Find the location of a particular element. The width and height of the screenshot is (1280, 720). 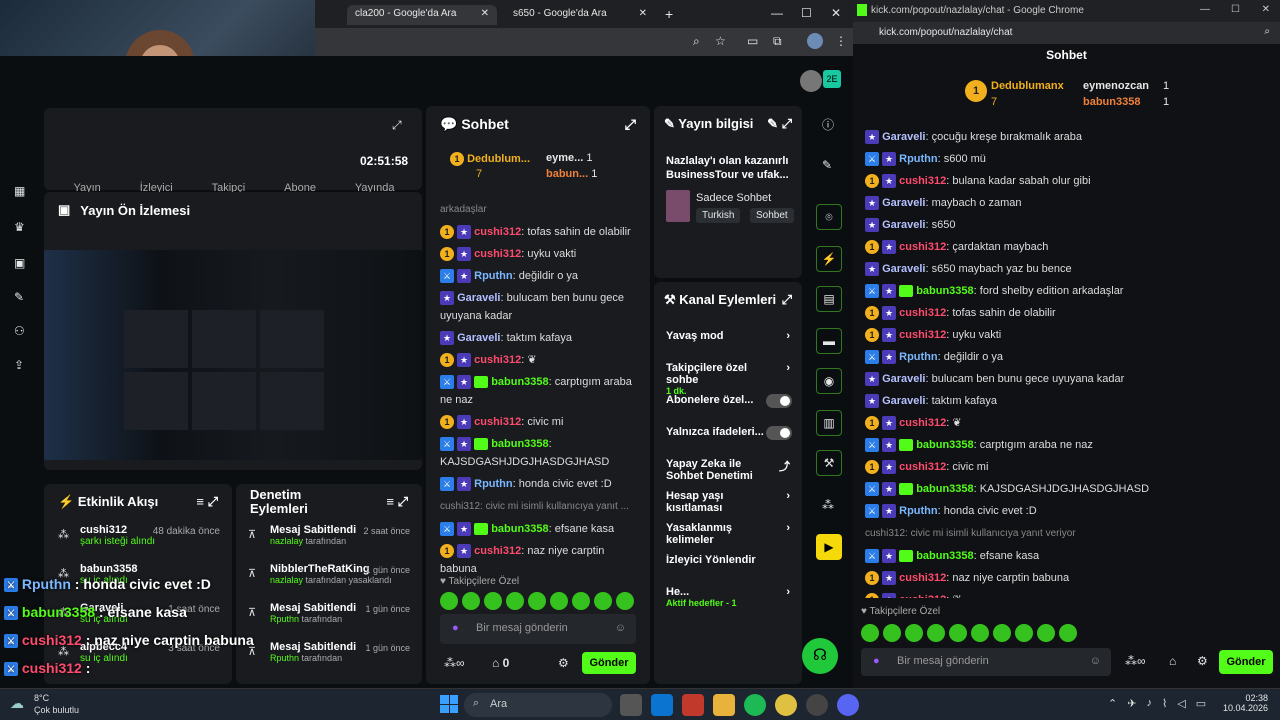

layout-icon: ▥ is located at coordinates (829, 423).